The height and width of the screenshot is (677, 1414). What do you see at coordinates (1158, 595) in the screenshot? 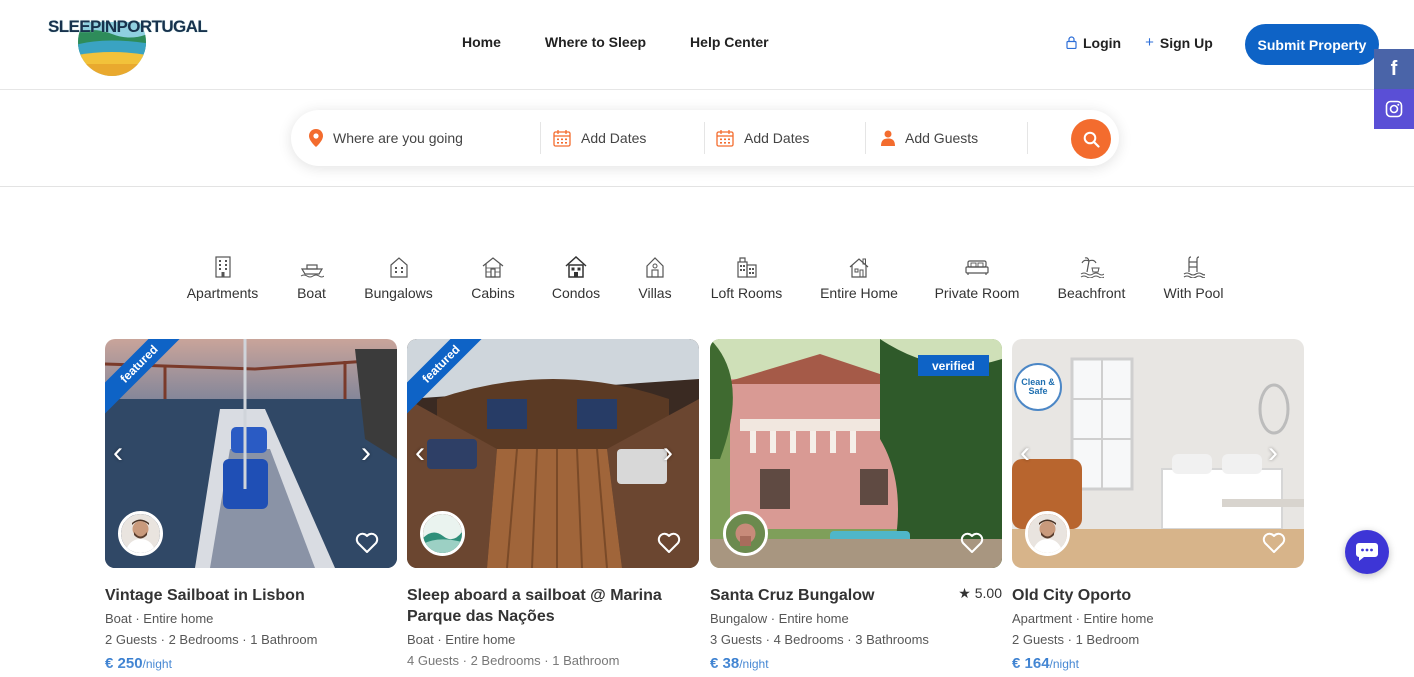
I see `listing-title: Old City Oporto` at bounding box center [1158, 595].